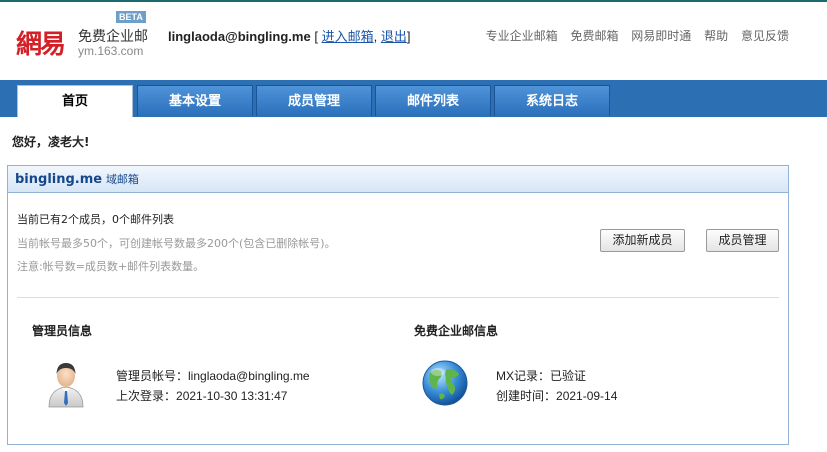 The height and width of the screenshot is (452, 827). I want to click on topnav-pro-mail: 专业企业邮箱, so click(522, 36).